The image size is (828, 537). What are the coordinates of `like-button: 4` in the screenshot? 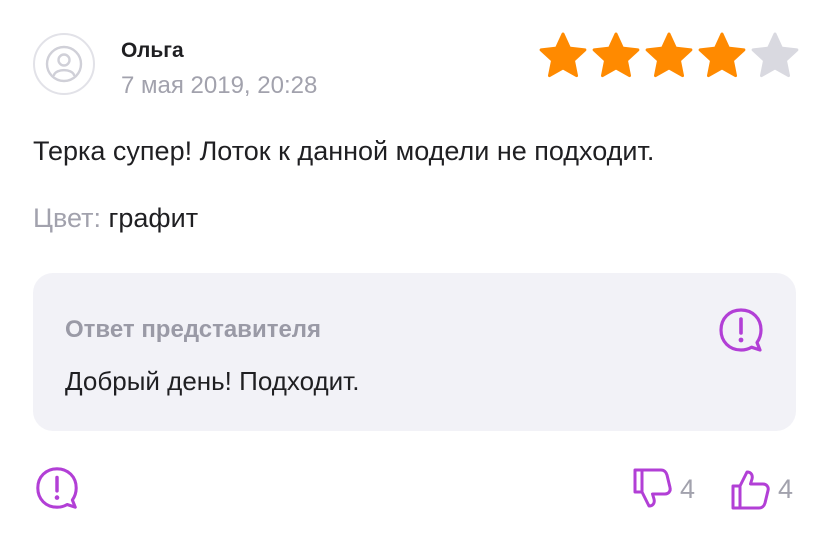 It's located at (761, 489).